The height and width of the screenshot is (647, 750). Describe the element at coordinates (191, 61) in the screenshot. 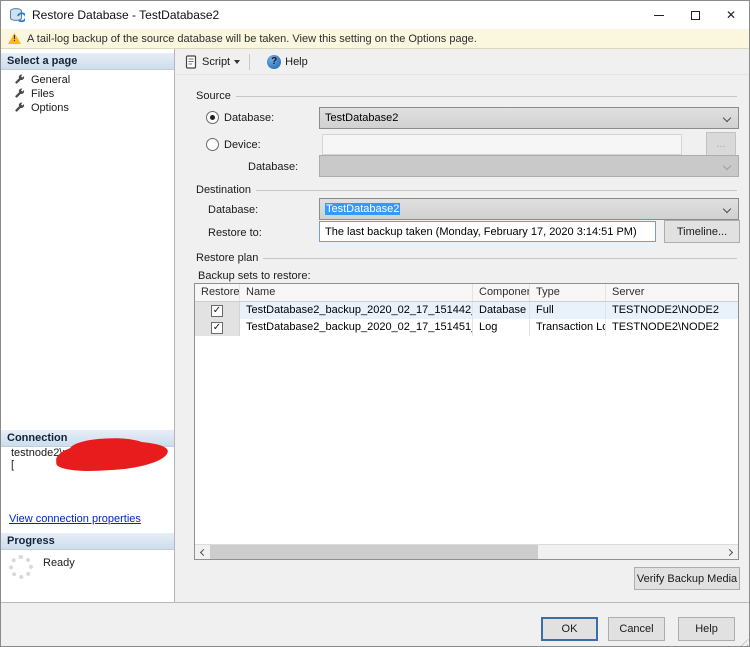

I see `script-icon` at that location.